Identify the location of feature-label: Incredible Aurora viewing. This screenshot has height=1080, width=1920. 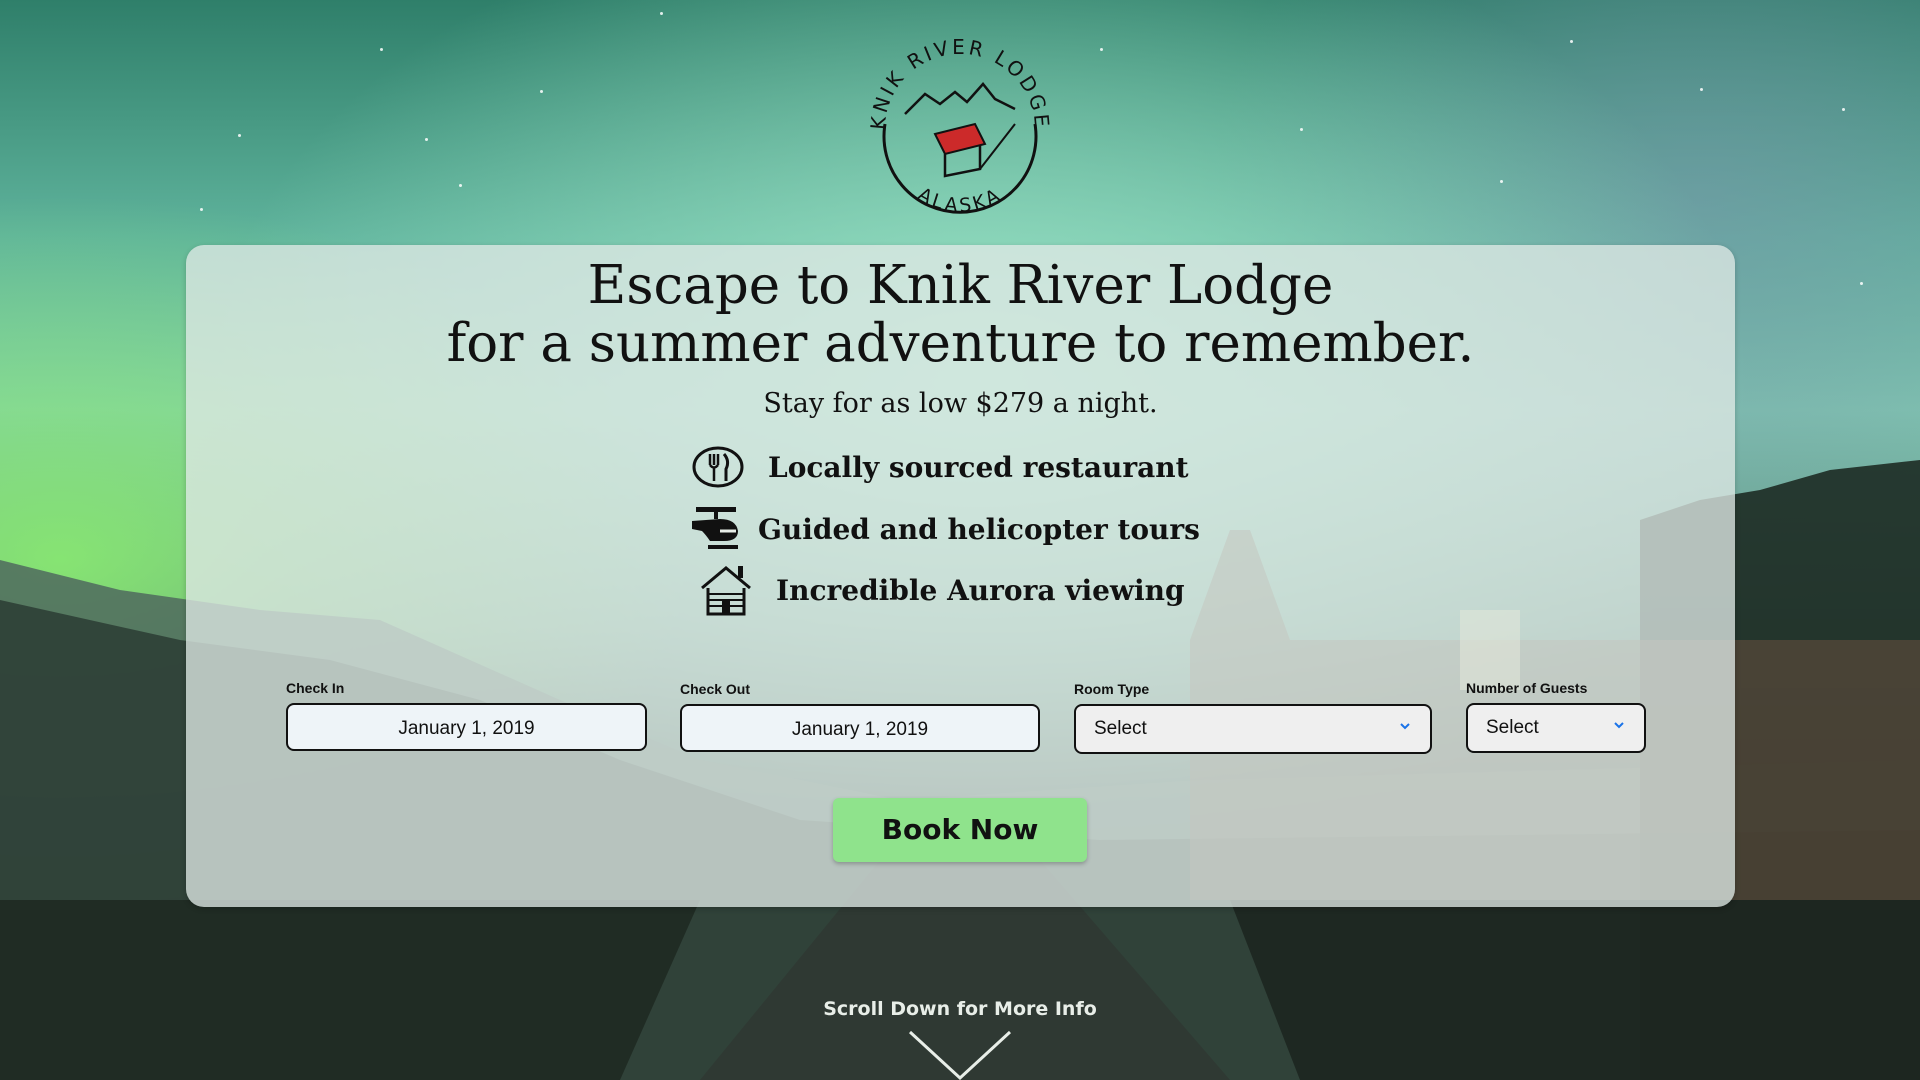
(980, 590).